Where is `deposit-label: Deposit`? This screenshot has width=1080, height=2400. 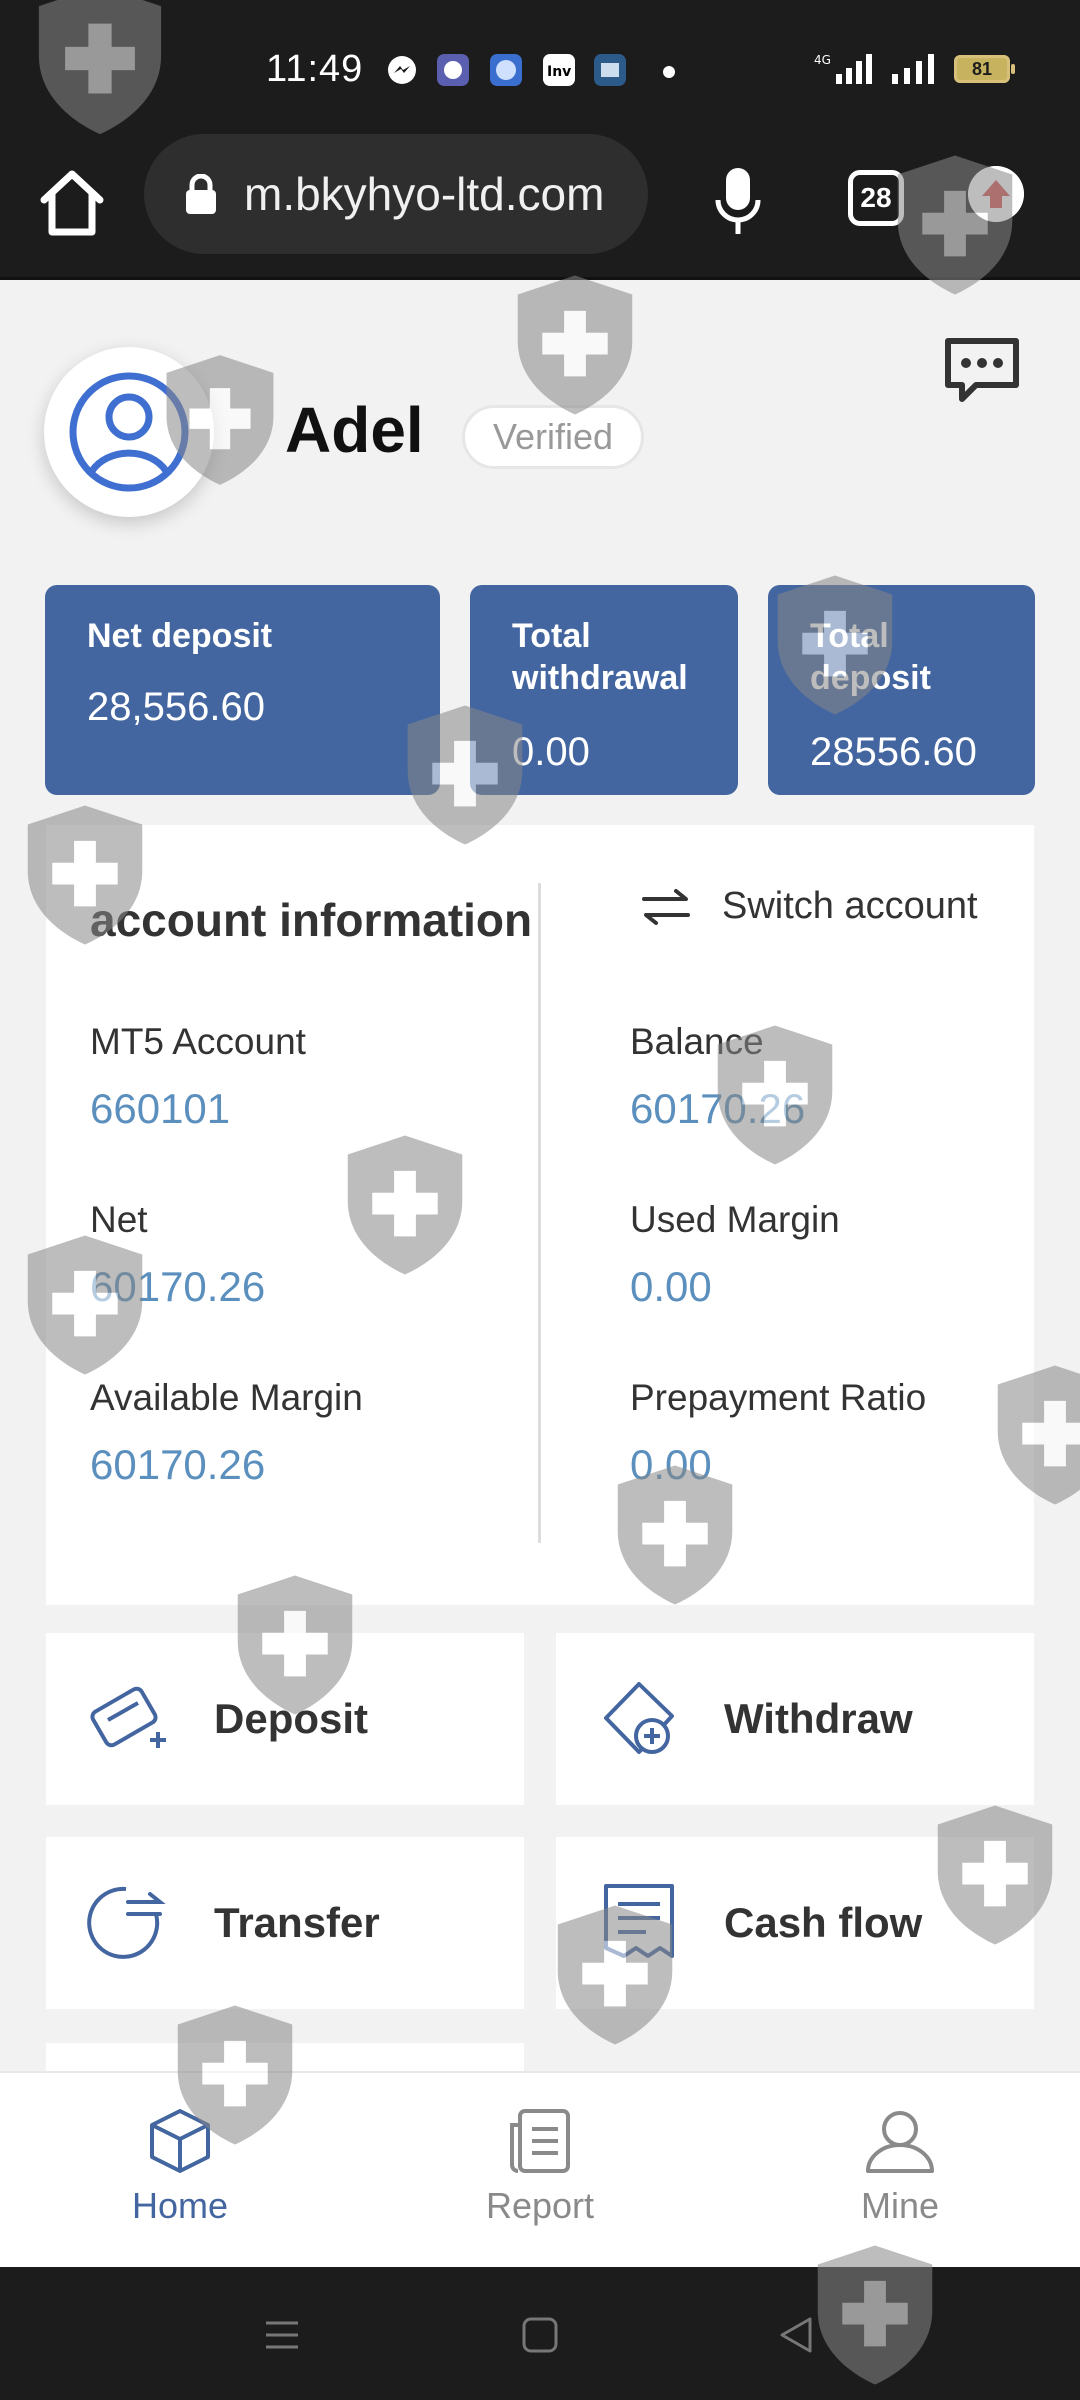
deposit-label: Deposit is located at coordinates (291, 1718).